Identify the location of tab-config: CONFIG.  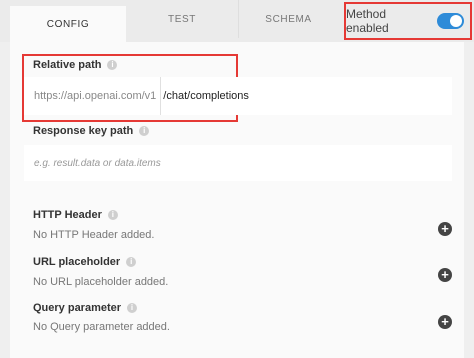
(68, 24).